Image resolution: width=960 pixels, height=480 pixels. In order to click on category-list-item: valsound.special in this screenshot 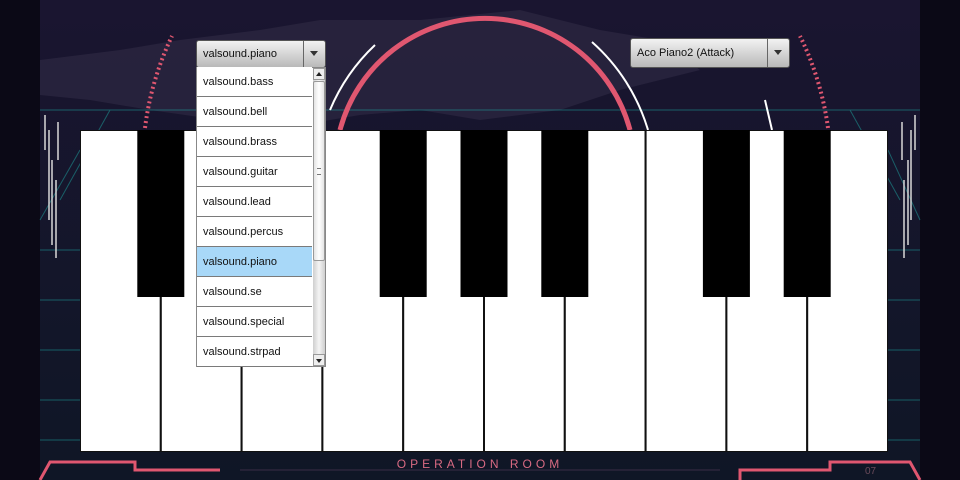, I will do `click(254, 322)`.